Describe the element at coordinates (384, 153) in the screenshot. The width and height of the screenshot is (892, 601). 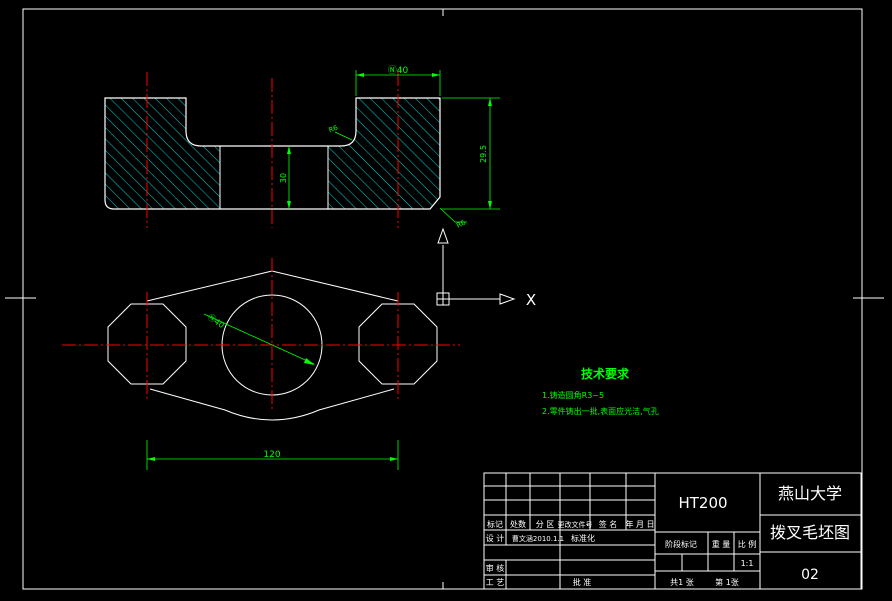
I see `right-hatch` at that location.